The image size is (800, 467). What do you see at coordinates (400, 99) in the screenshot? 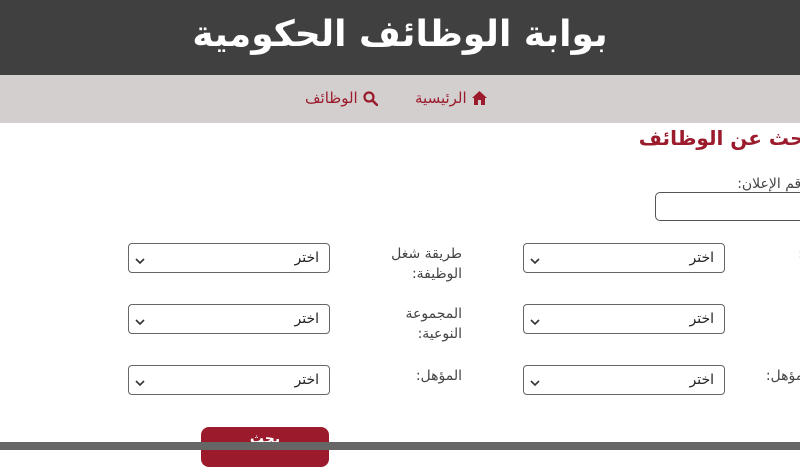
I see `main-nav: الرئيسية الوظائف` at bounding box center [400, 99].